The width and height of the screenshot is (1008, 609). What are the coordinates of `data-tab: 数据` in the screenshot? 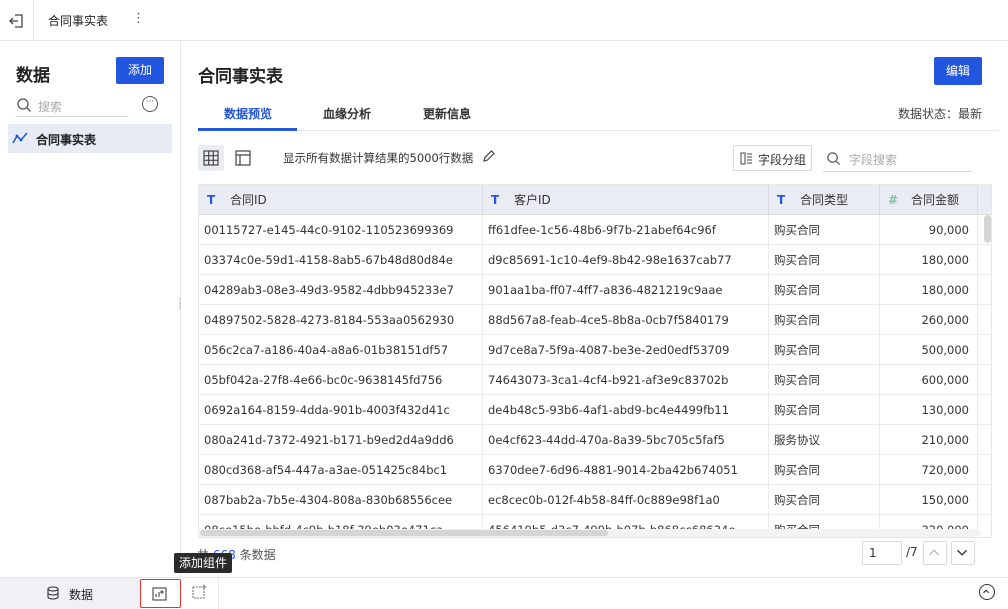 It's located at (70, 593).